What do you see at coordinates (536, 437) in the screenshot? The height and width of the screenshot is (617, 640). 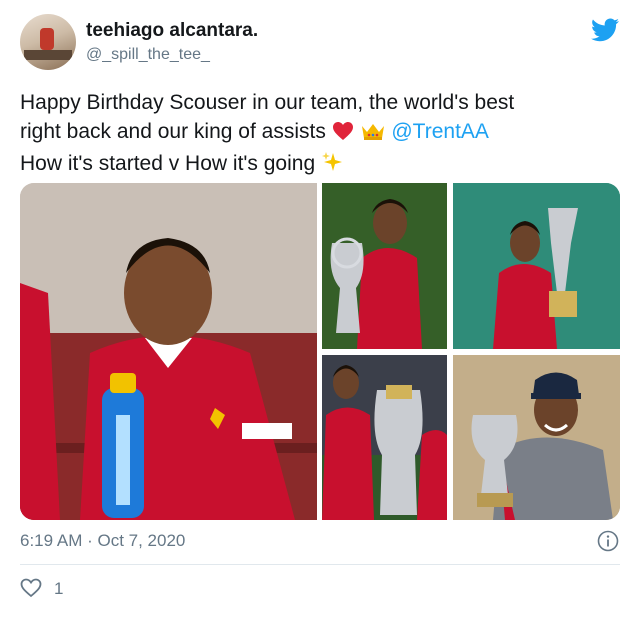 I see `photo-award-trophy` at bounding box center [536, 437].